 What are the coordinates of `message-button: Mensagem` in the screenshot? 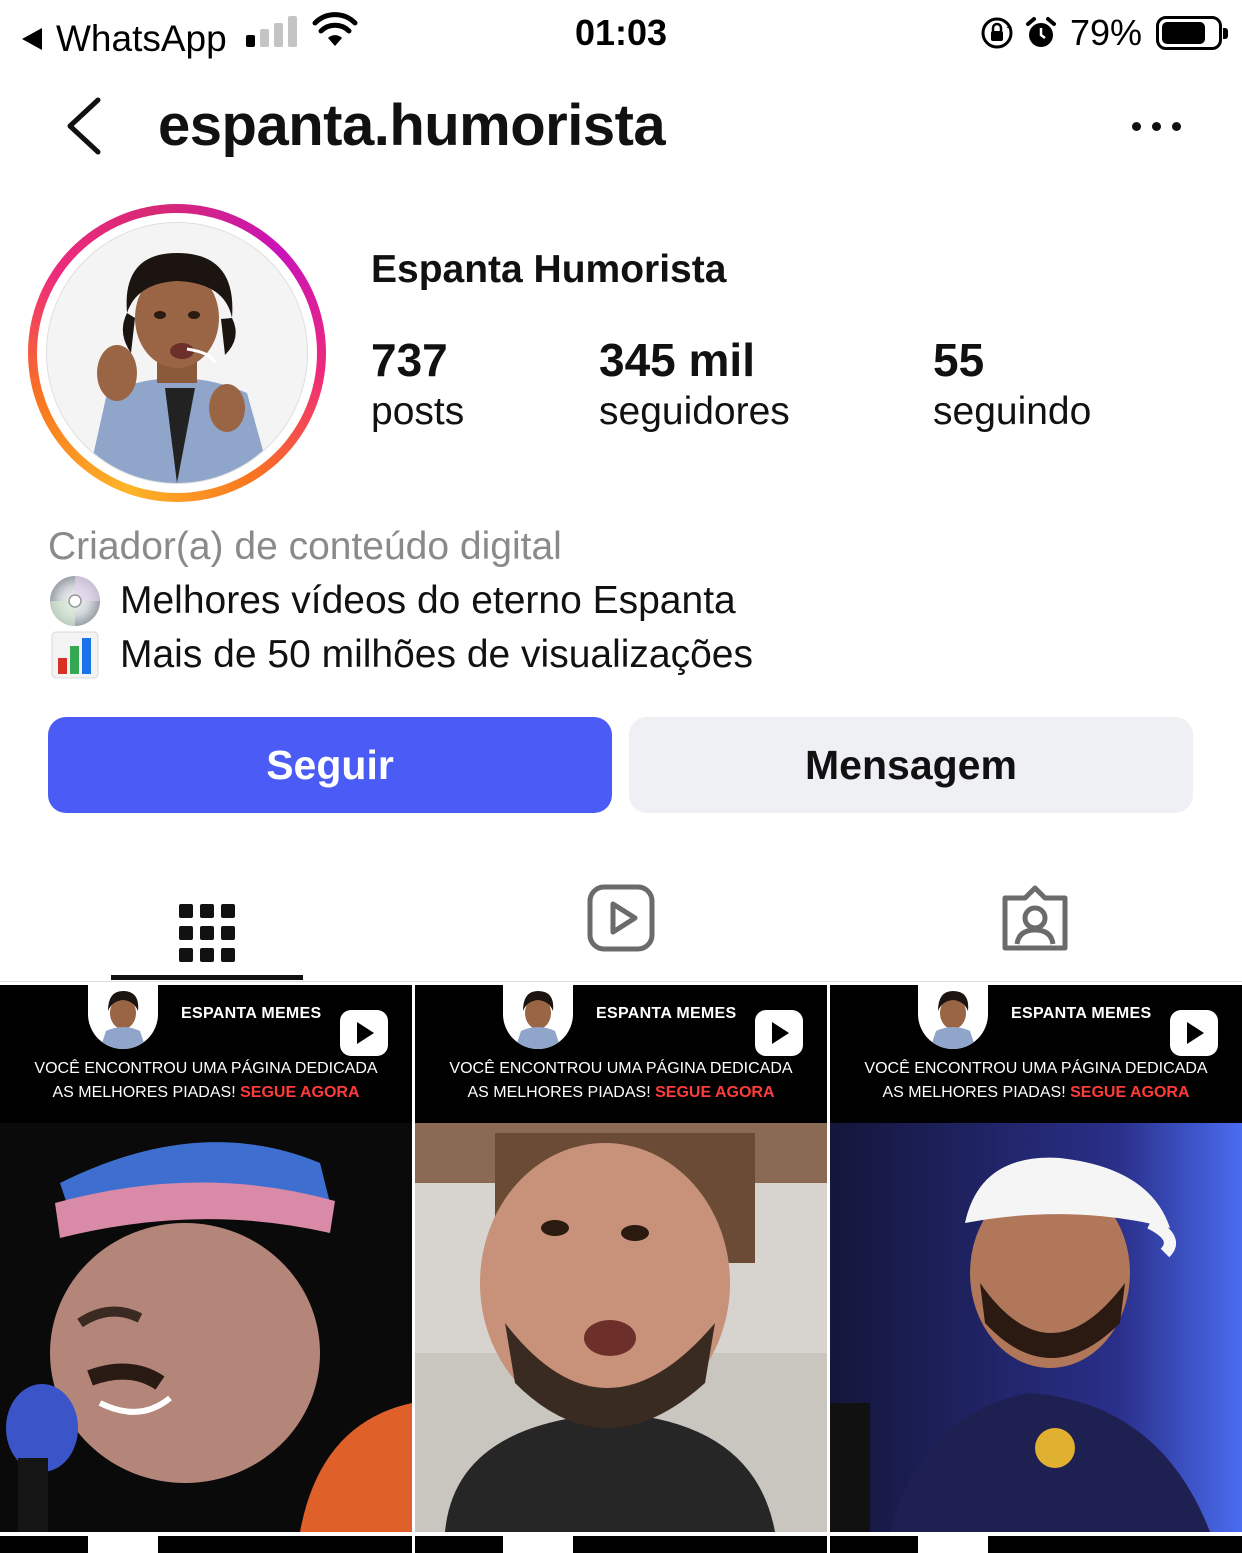 It's located at (911, 765).